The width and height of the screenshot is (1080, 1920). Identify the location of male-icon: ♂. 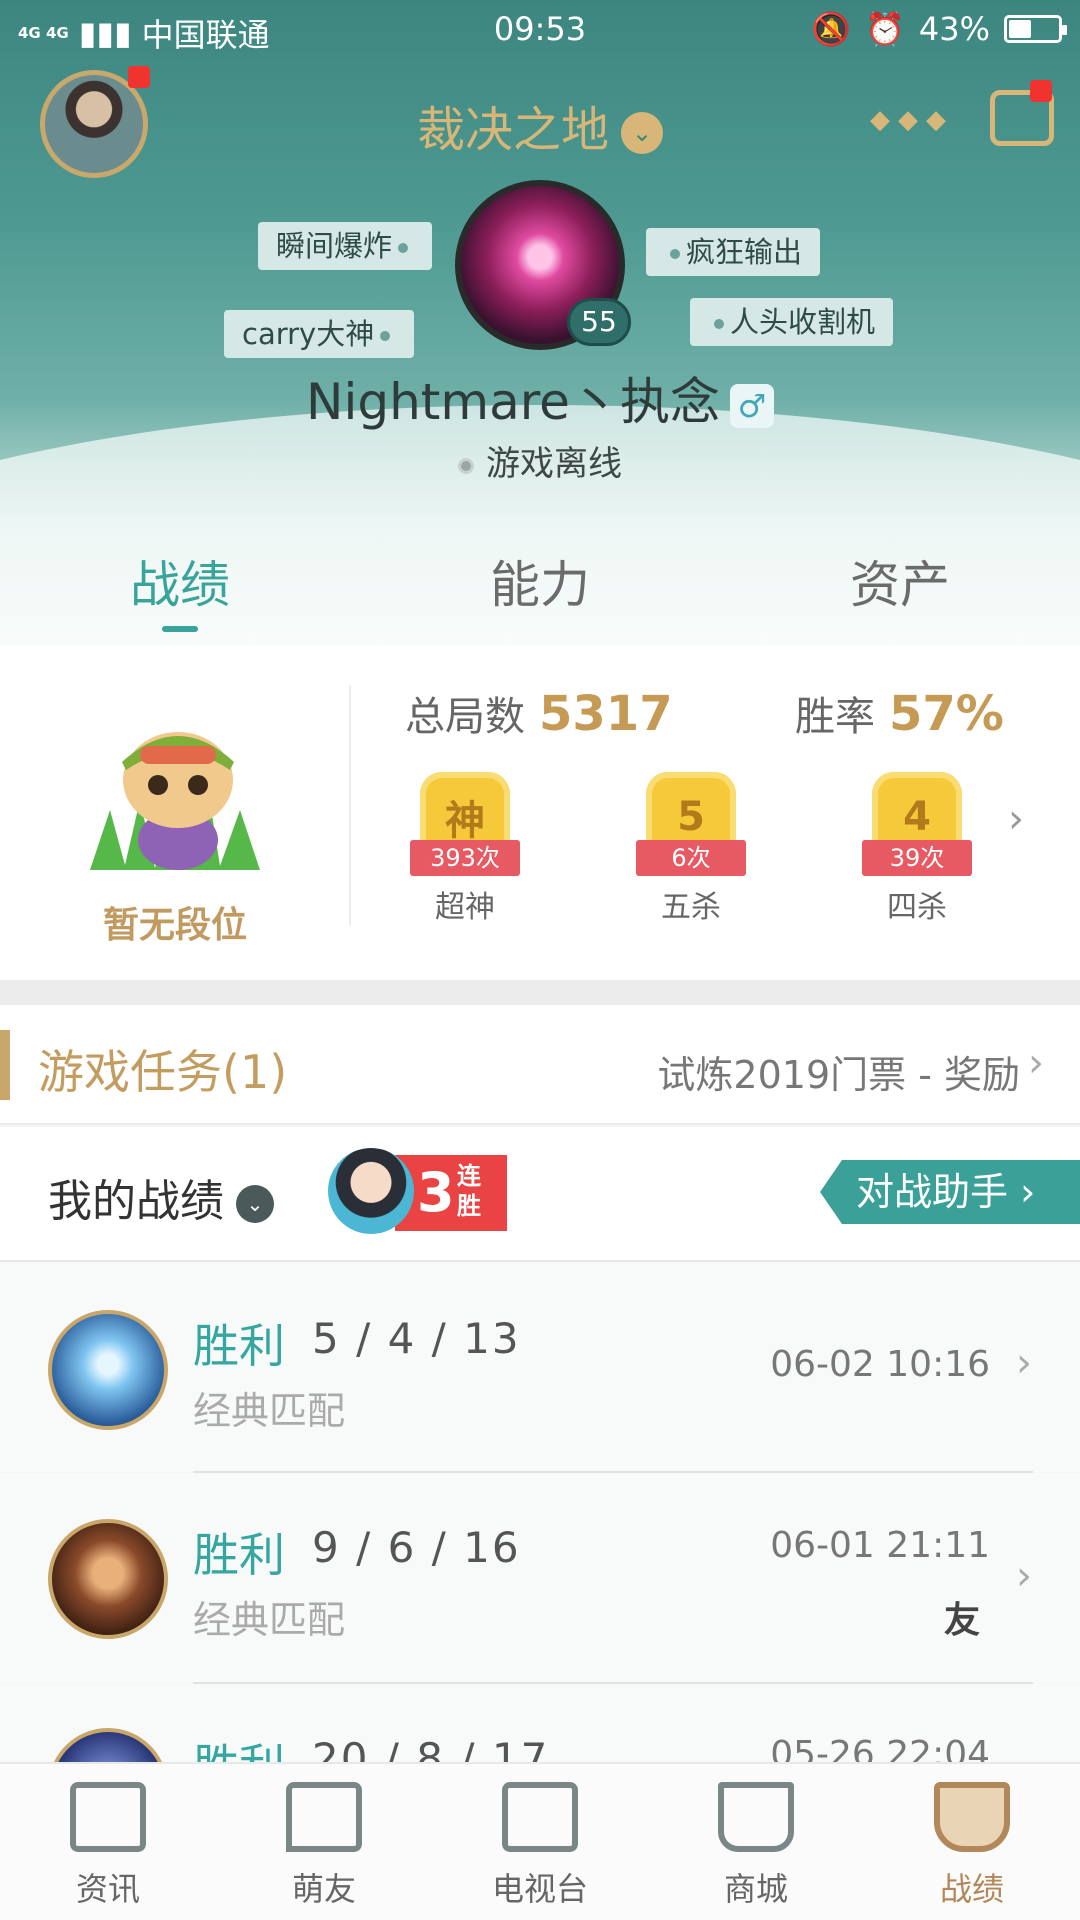
(751, 405).